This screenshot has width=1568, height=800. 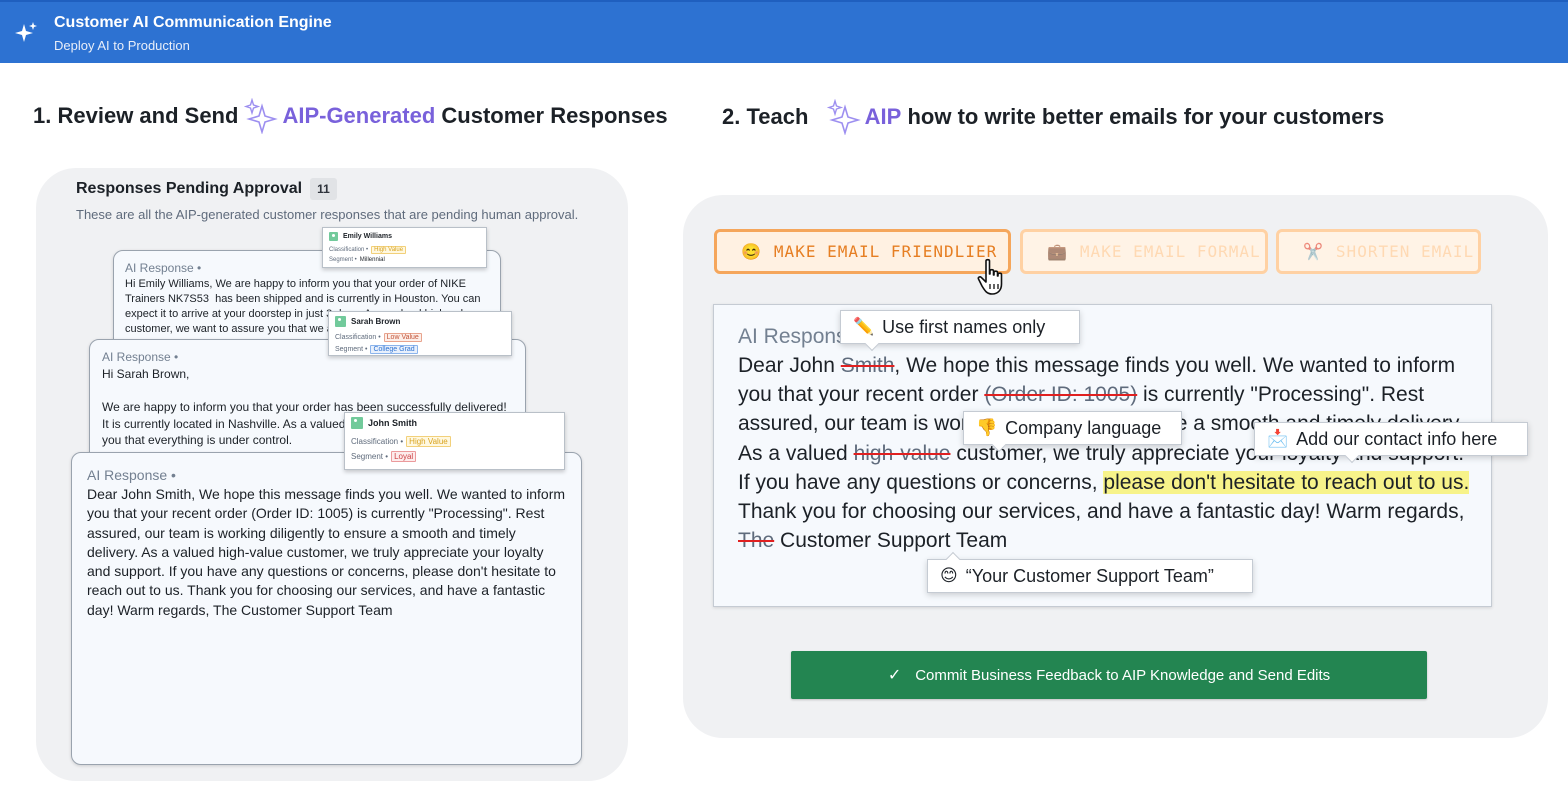 What do you see at coordinates (1313, 251) in the screenshot?
I see `scissors-icon: ✂️` at bounding box center [1313, 251].